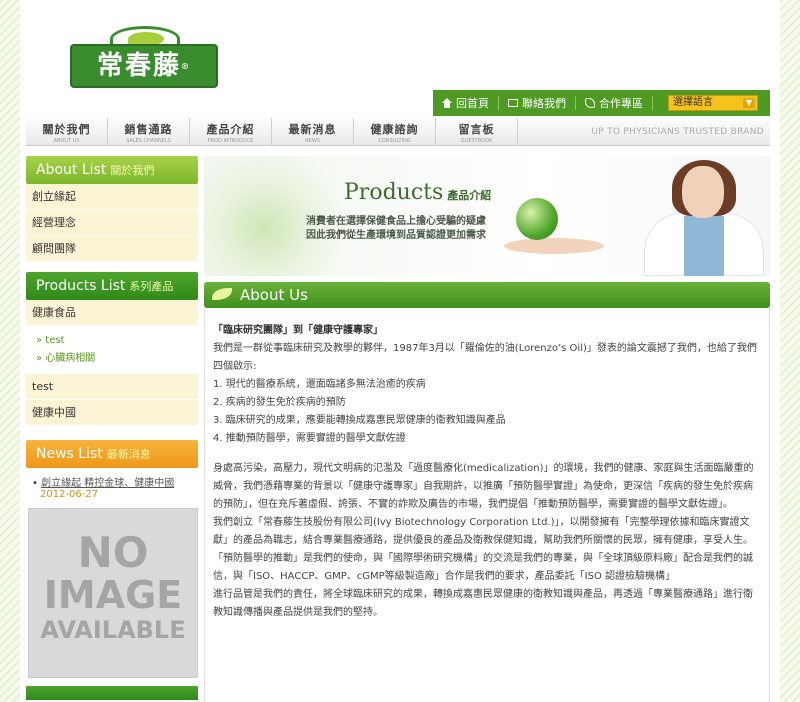 The height and width of the screenshot is (702, 800). Describe the element at coordinates (69, 494) in the screenshot. I see `news-item-date: 2012-06-27` at that location.